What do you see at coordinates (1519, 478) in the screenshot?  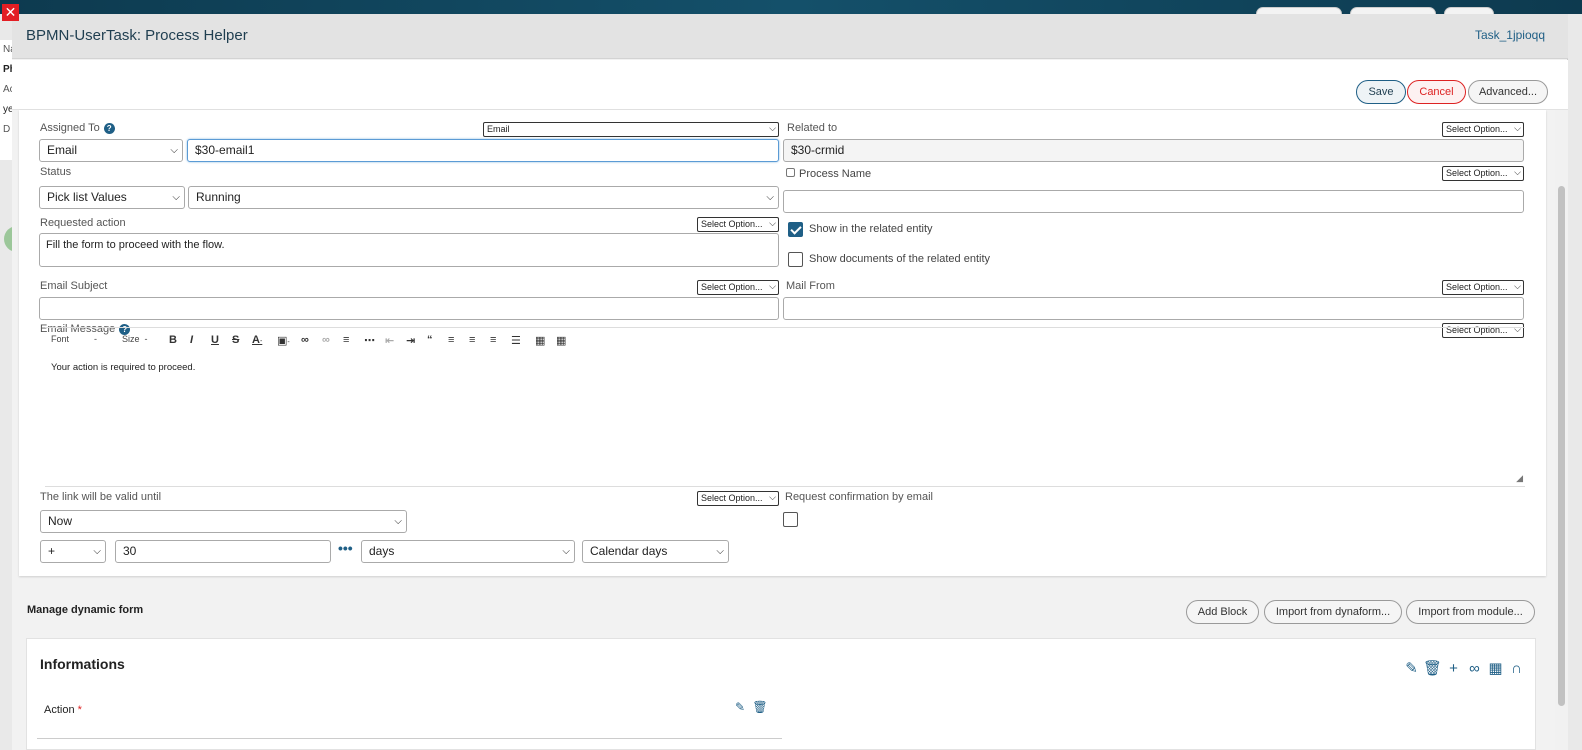 I see `resize-handle-icon: ◢` at bounding box center [1519, 478].